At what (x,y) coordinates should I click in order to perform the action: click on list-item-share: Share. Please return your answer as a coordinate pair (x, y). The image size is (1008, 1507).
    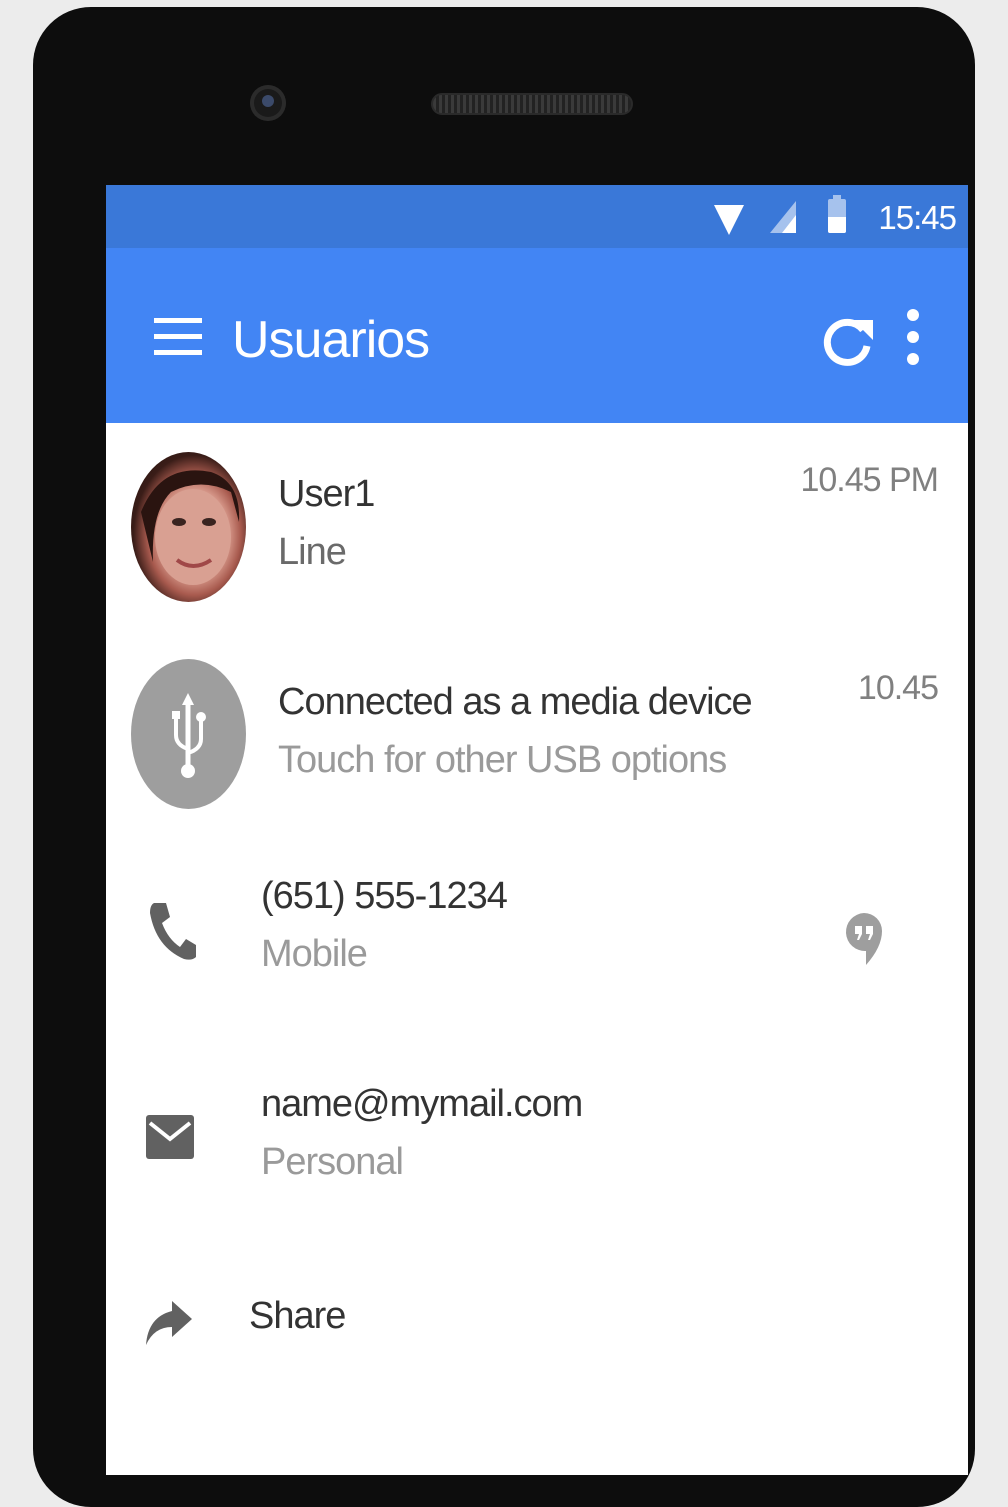
    Looking at the image, I should click on (537, 1335).